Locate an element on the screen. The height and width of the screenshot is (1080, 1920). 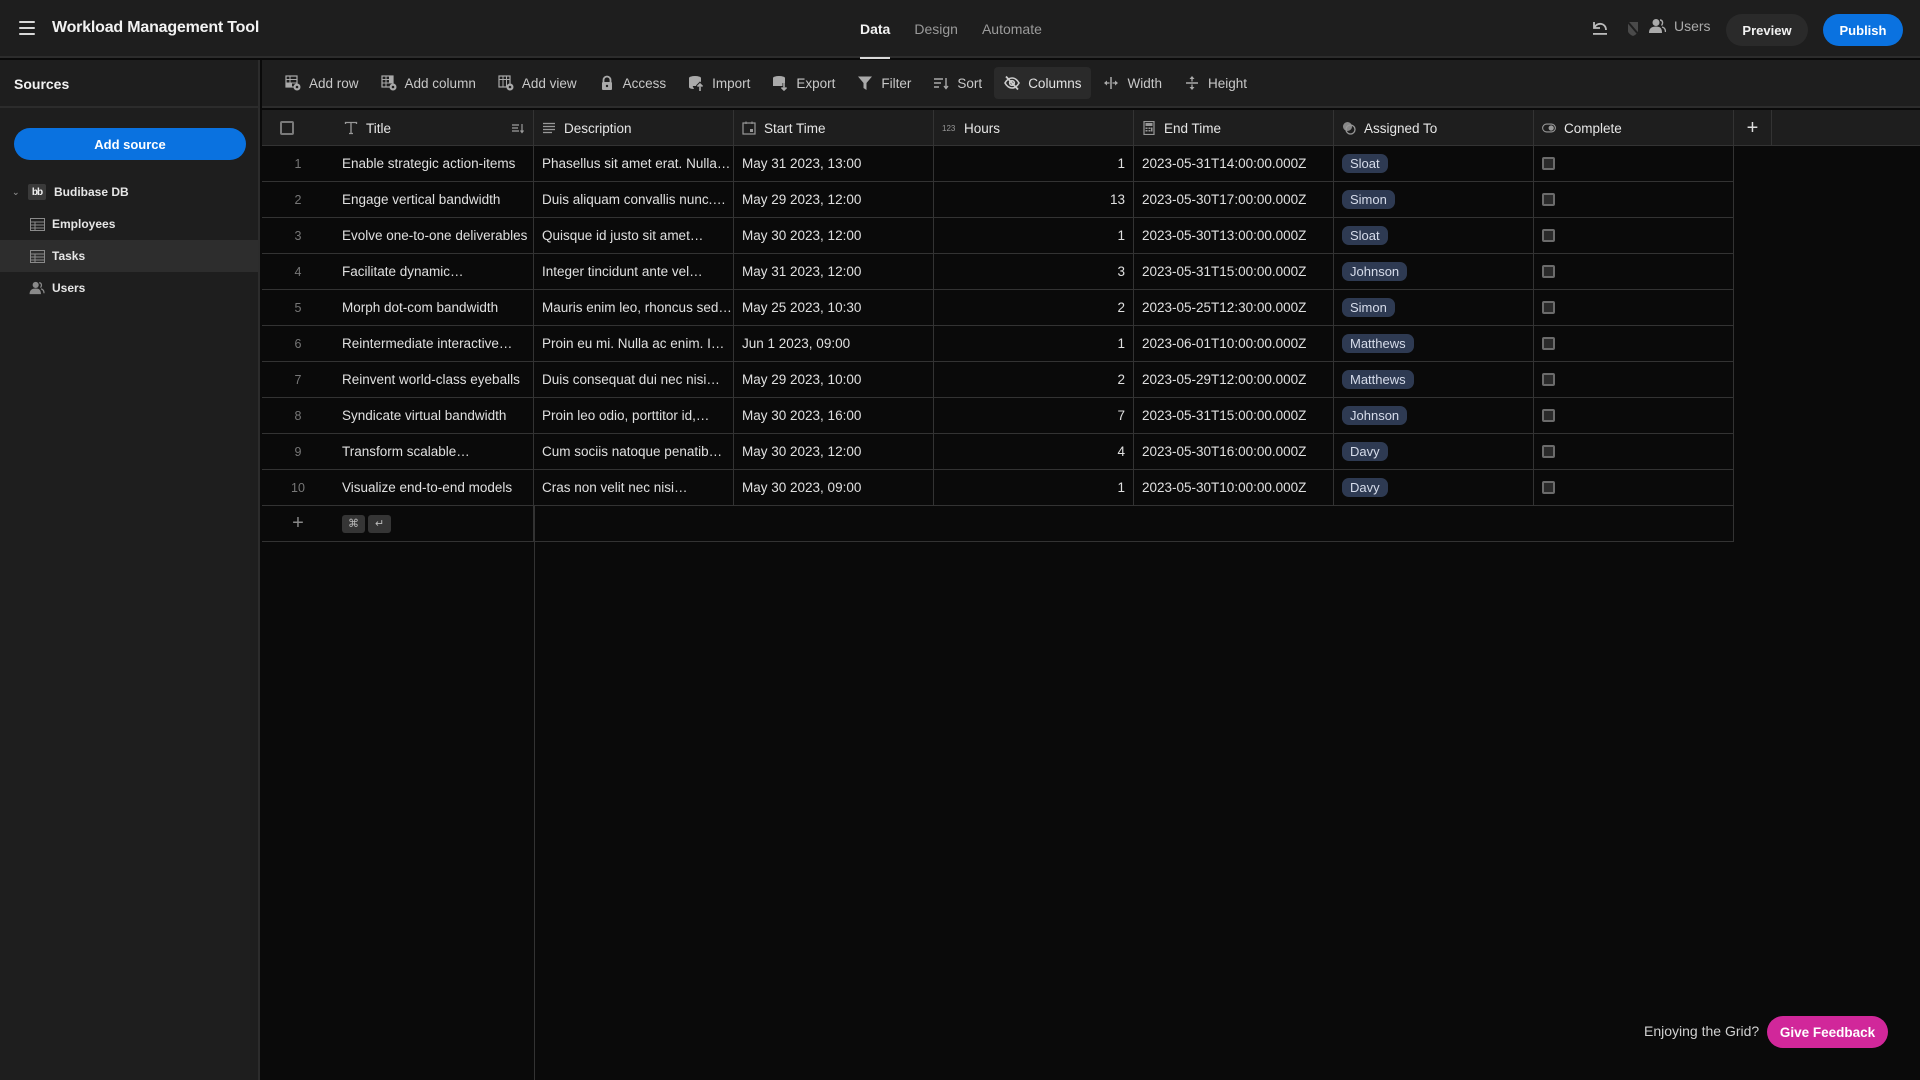
cell-hours: 1 is located at coordinates (1034, 236).